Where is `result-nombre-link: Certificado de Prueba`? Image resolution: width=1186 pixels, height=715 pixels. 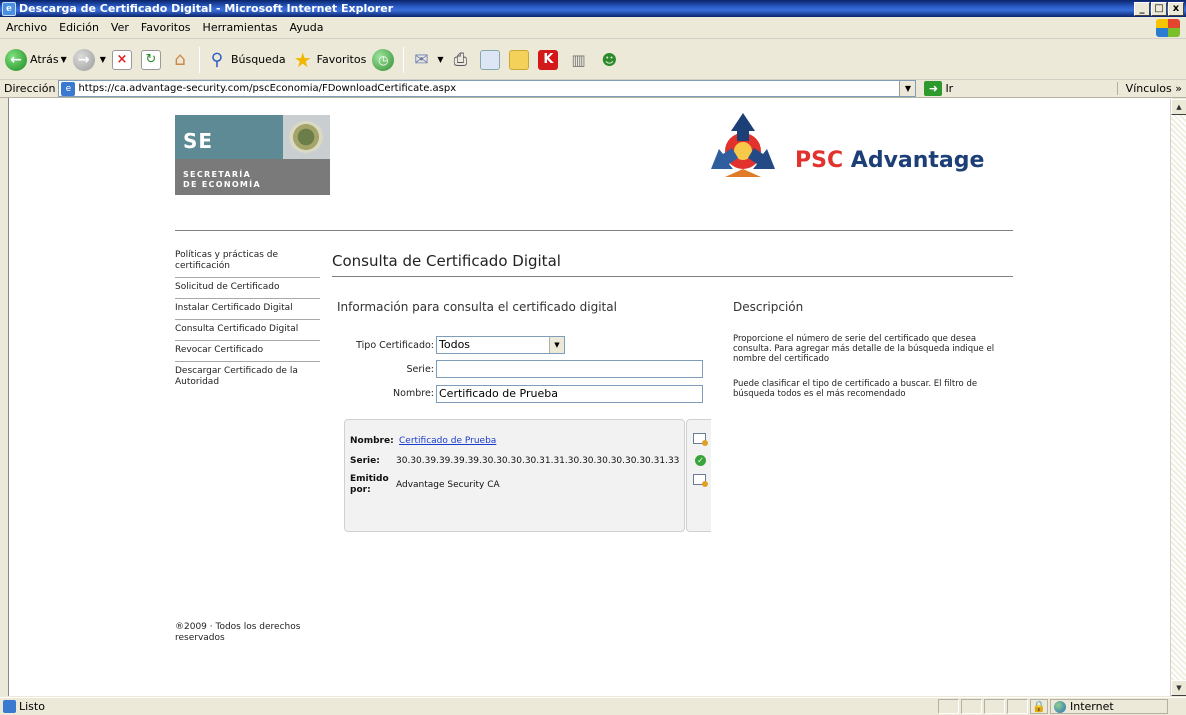
result-nombre-link: Certificado de Prueba is located at coordinates (447, 441).